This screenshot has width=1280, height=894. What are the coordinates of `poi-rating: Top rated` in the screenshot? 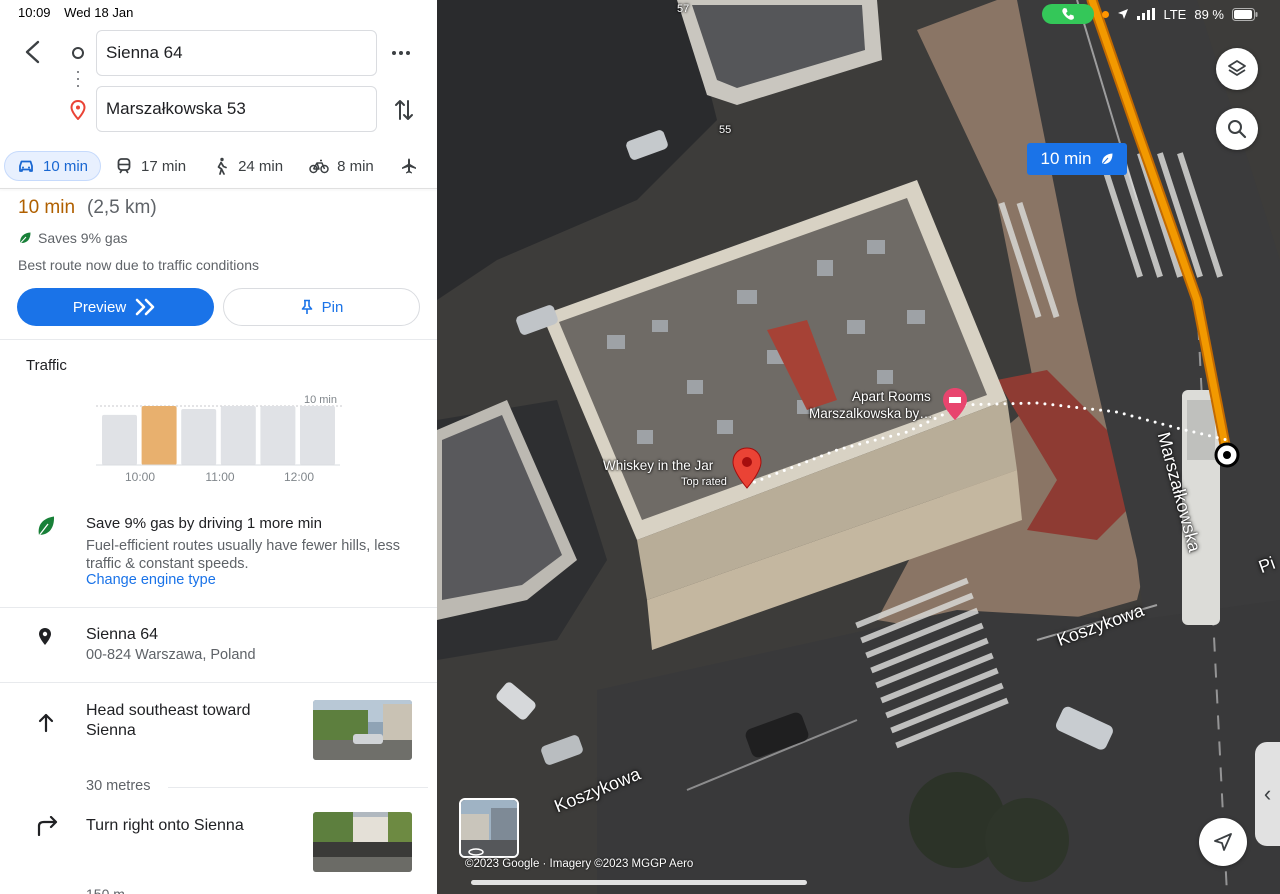 It's located at (704, 482).